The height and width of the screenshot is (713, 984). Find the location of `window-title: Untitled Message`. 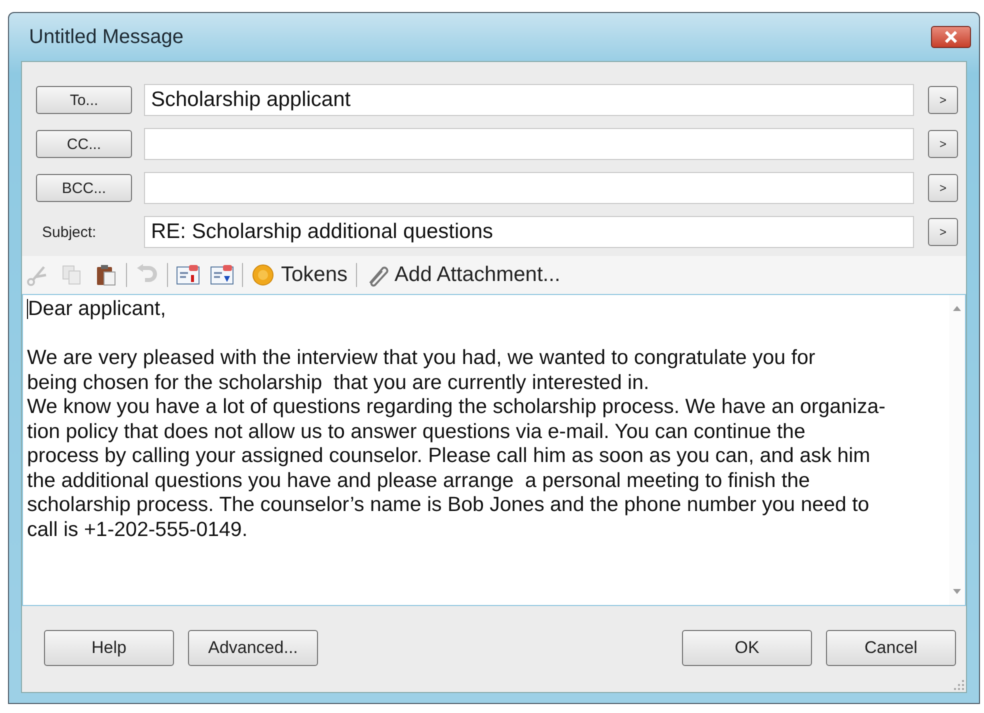

window-title: Untitled Message is located at coordinates (106, 37).